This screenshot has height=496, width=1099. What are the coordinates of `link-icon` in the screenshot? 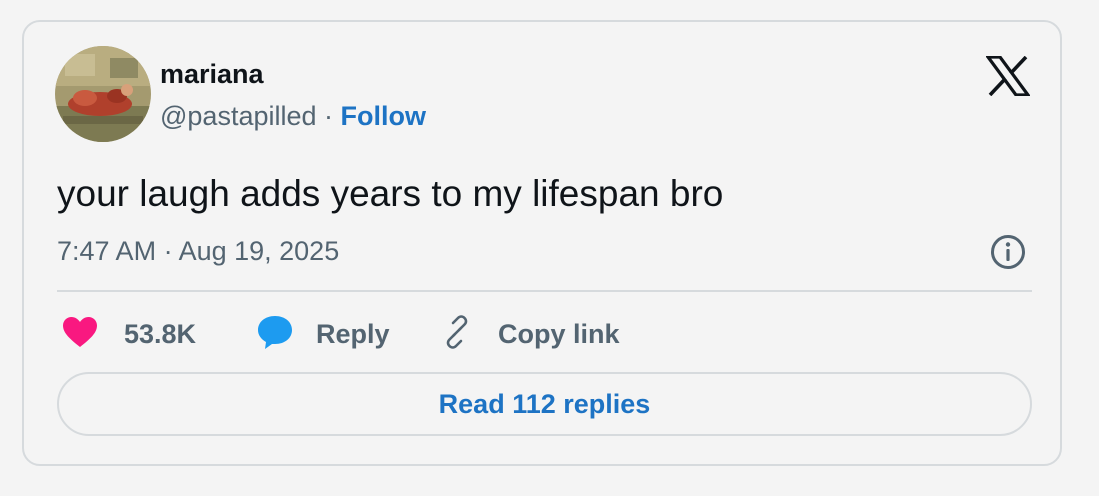 It's located at (457, 334).